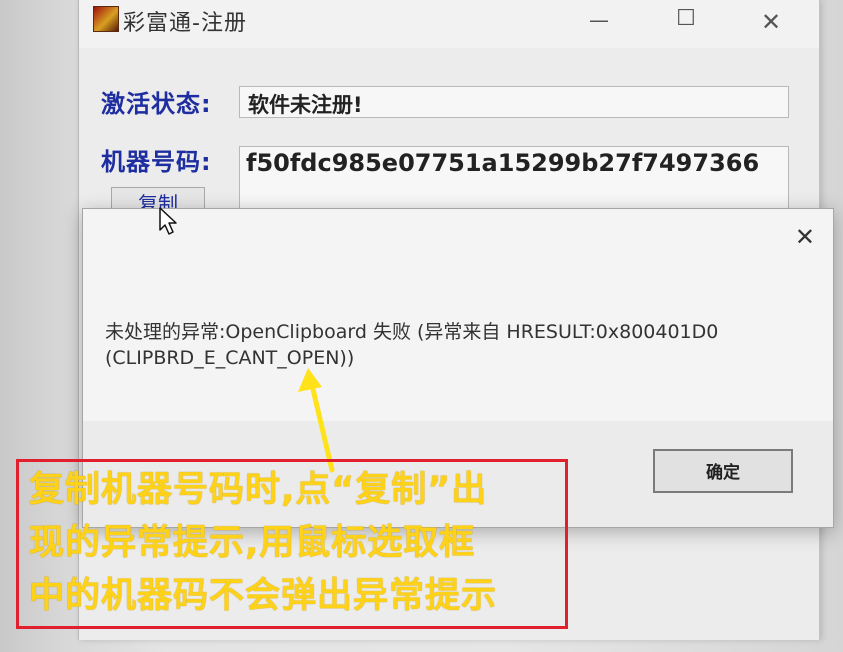 The width and height of the screenshot is (843, 652). What do you see at coordinates (771, 22) in the screenshot?
I see `close-button: ✕` at bounding box center [771, 22].